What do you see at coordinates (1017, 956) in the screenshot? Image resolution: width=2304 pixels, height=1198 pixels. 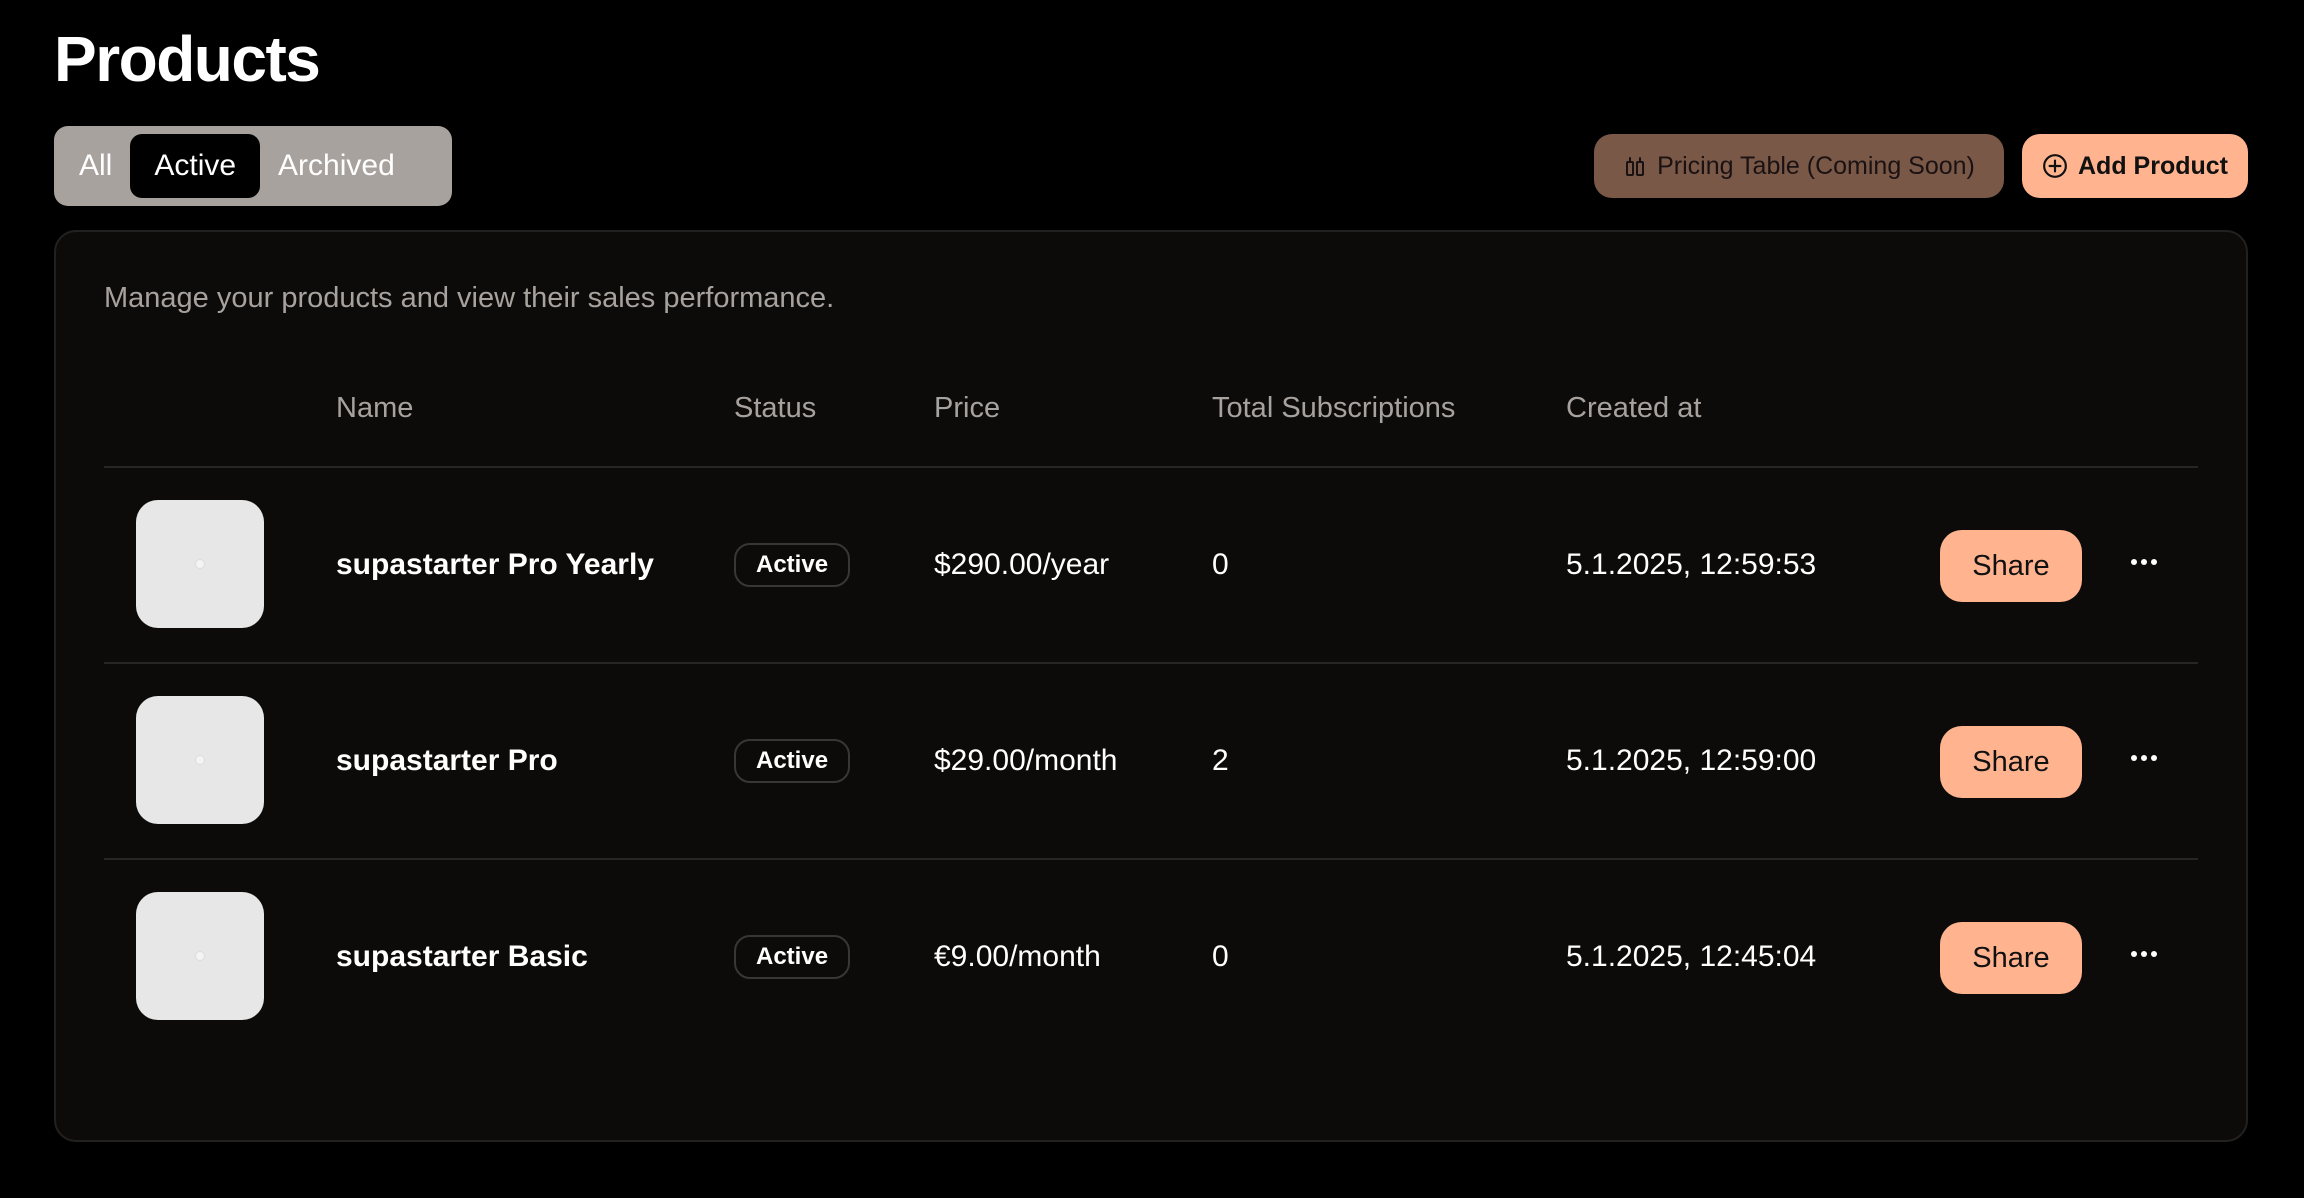 I see `product-price: €9.00/month` at bounding box center [1017, 956].